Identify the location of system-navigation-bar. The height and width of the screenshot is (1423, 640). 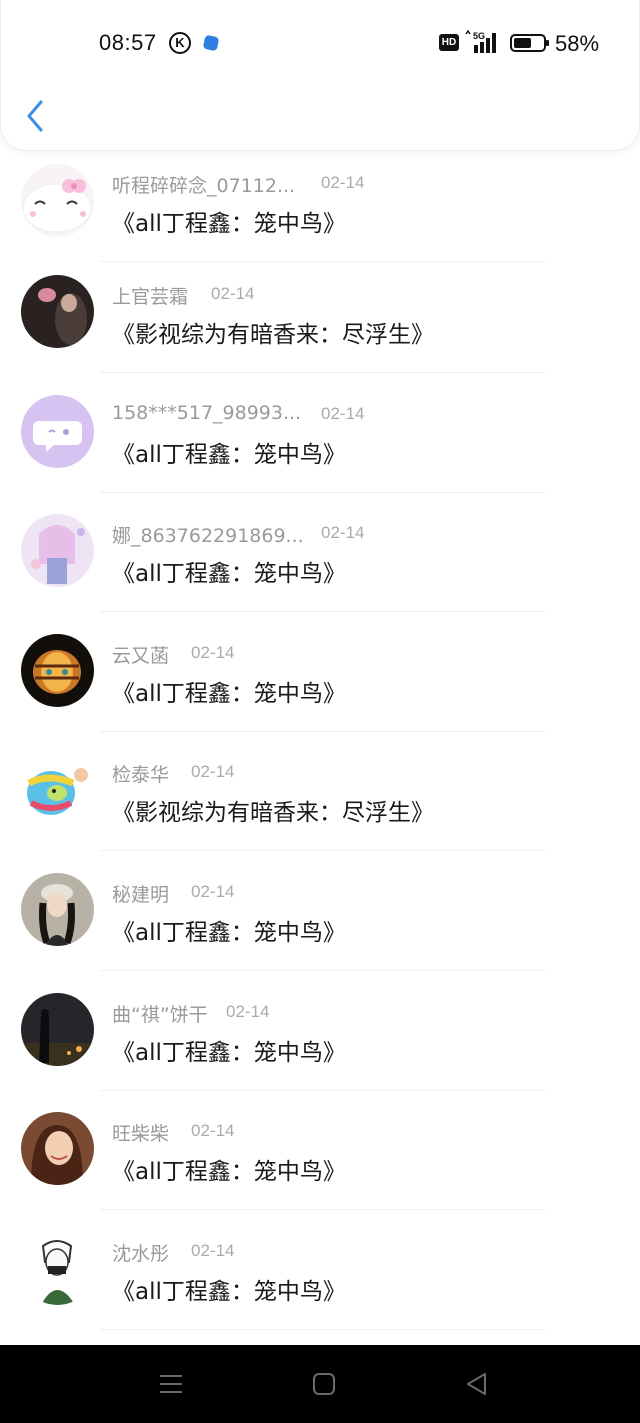
(320, 1384).